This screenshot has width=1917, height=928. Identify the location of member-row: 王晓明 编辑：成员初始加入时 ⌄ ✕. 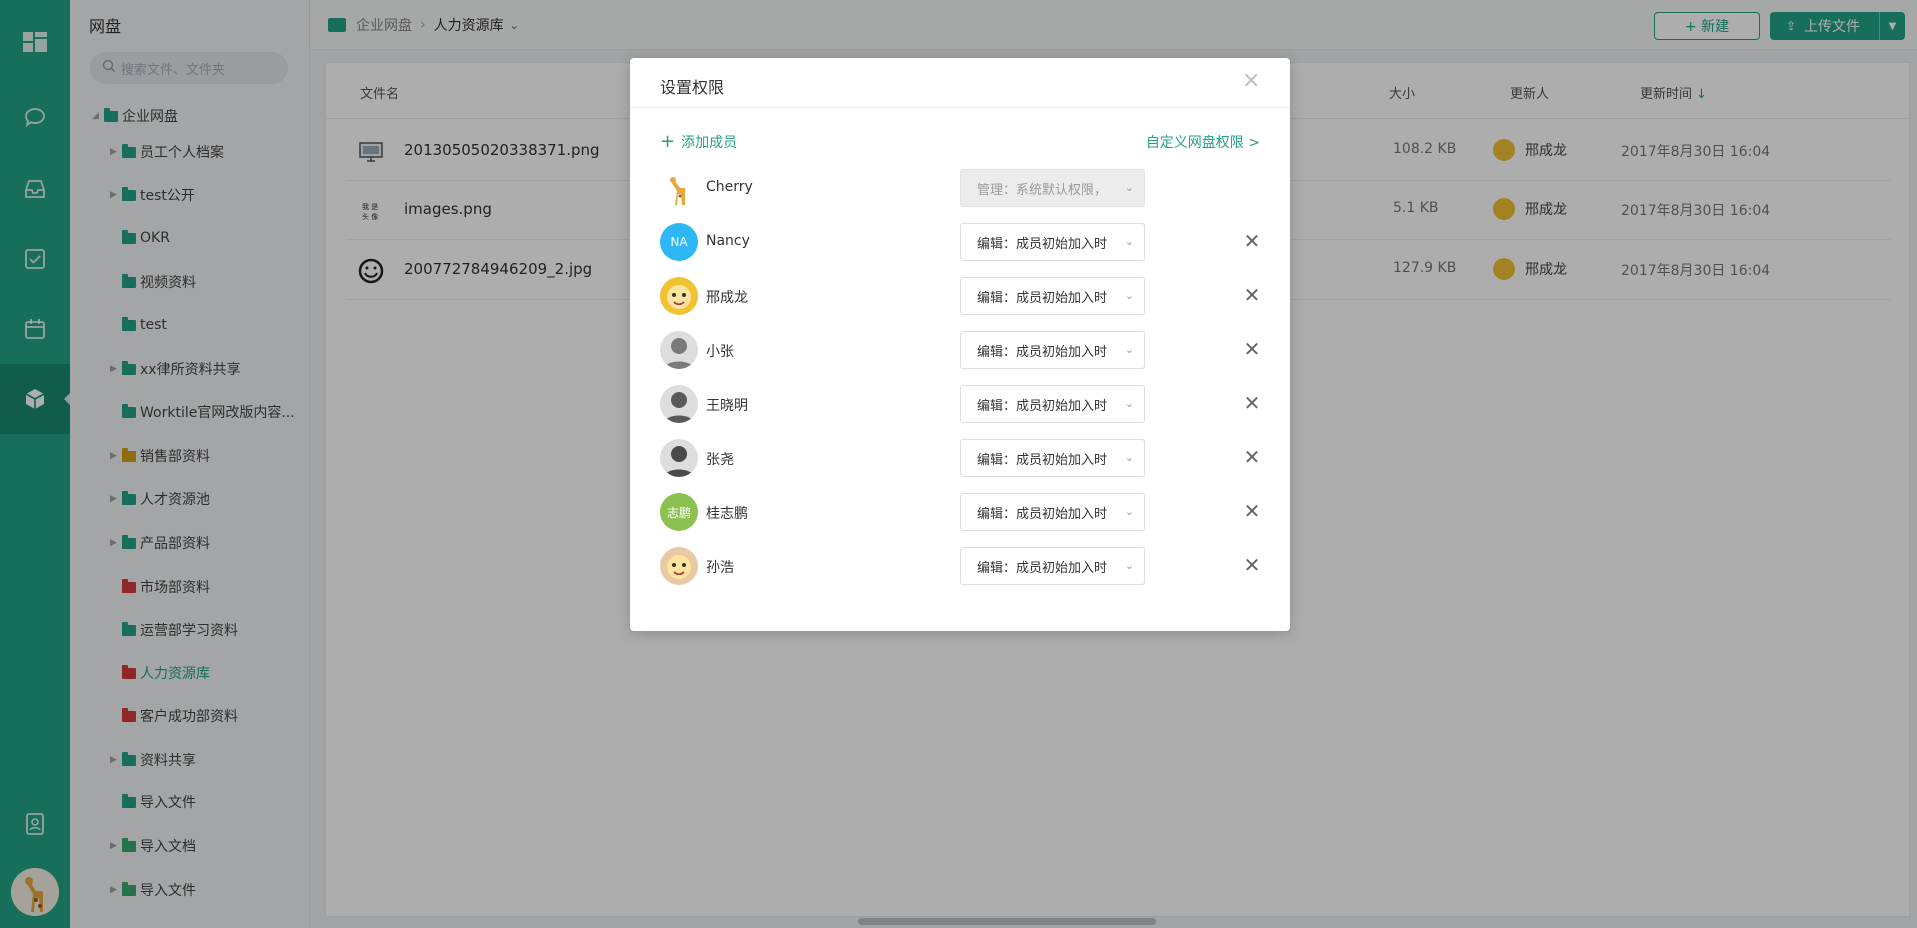
(960, 404).